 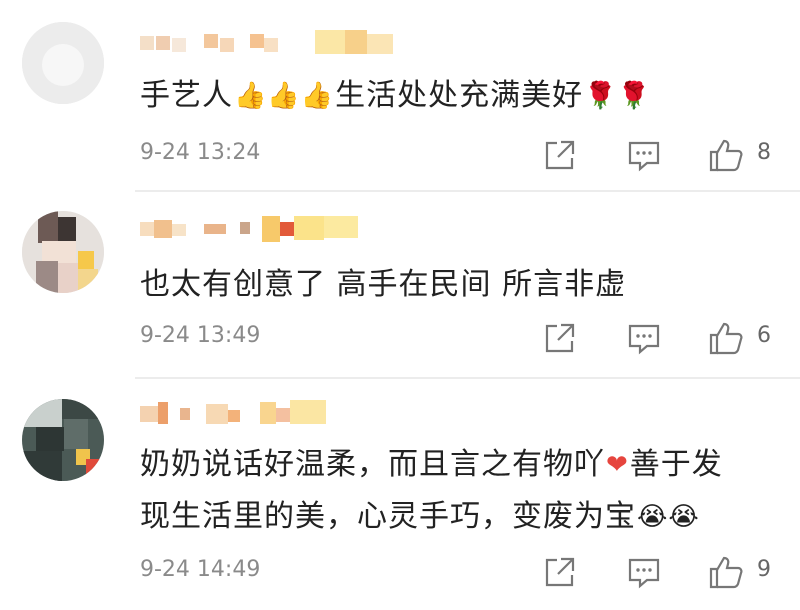 I want to click on comment-time: 9-24 13:24, so click(x=200, y=152).